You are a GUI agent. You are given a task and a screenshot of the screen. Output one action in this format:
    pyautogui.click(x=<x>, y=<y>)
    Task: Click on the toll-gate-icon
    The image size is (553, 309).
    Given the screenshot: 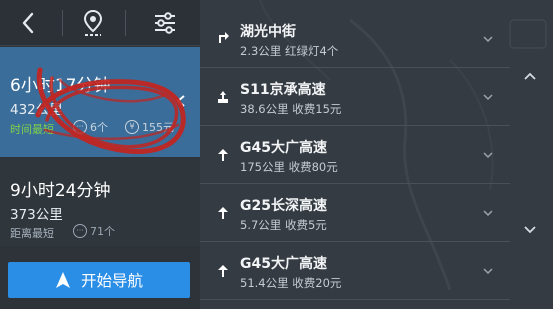 What is the action you would take?
    pyautogui.click(x=223, y=97)
    